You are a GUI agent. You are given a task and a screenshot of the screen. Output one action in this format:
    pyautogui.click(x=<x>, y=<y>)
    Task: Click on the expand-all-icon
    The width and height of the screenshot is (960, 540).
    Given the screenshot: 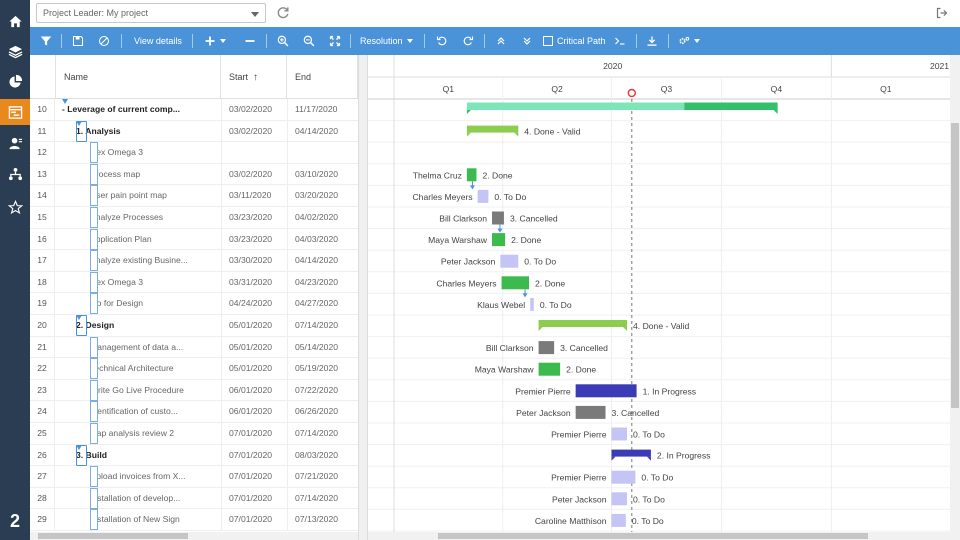 What is the action you would take?
    pyautogui.click(x=527, y=41)
    